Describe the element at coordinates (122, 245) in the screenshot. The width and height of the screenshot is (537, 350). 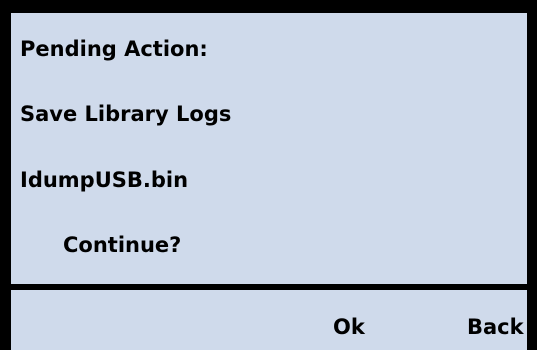
I see `continue-prompt: Continue?` at that location.